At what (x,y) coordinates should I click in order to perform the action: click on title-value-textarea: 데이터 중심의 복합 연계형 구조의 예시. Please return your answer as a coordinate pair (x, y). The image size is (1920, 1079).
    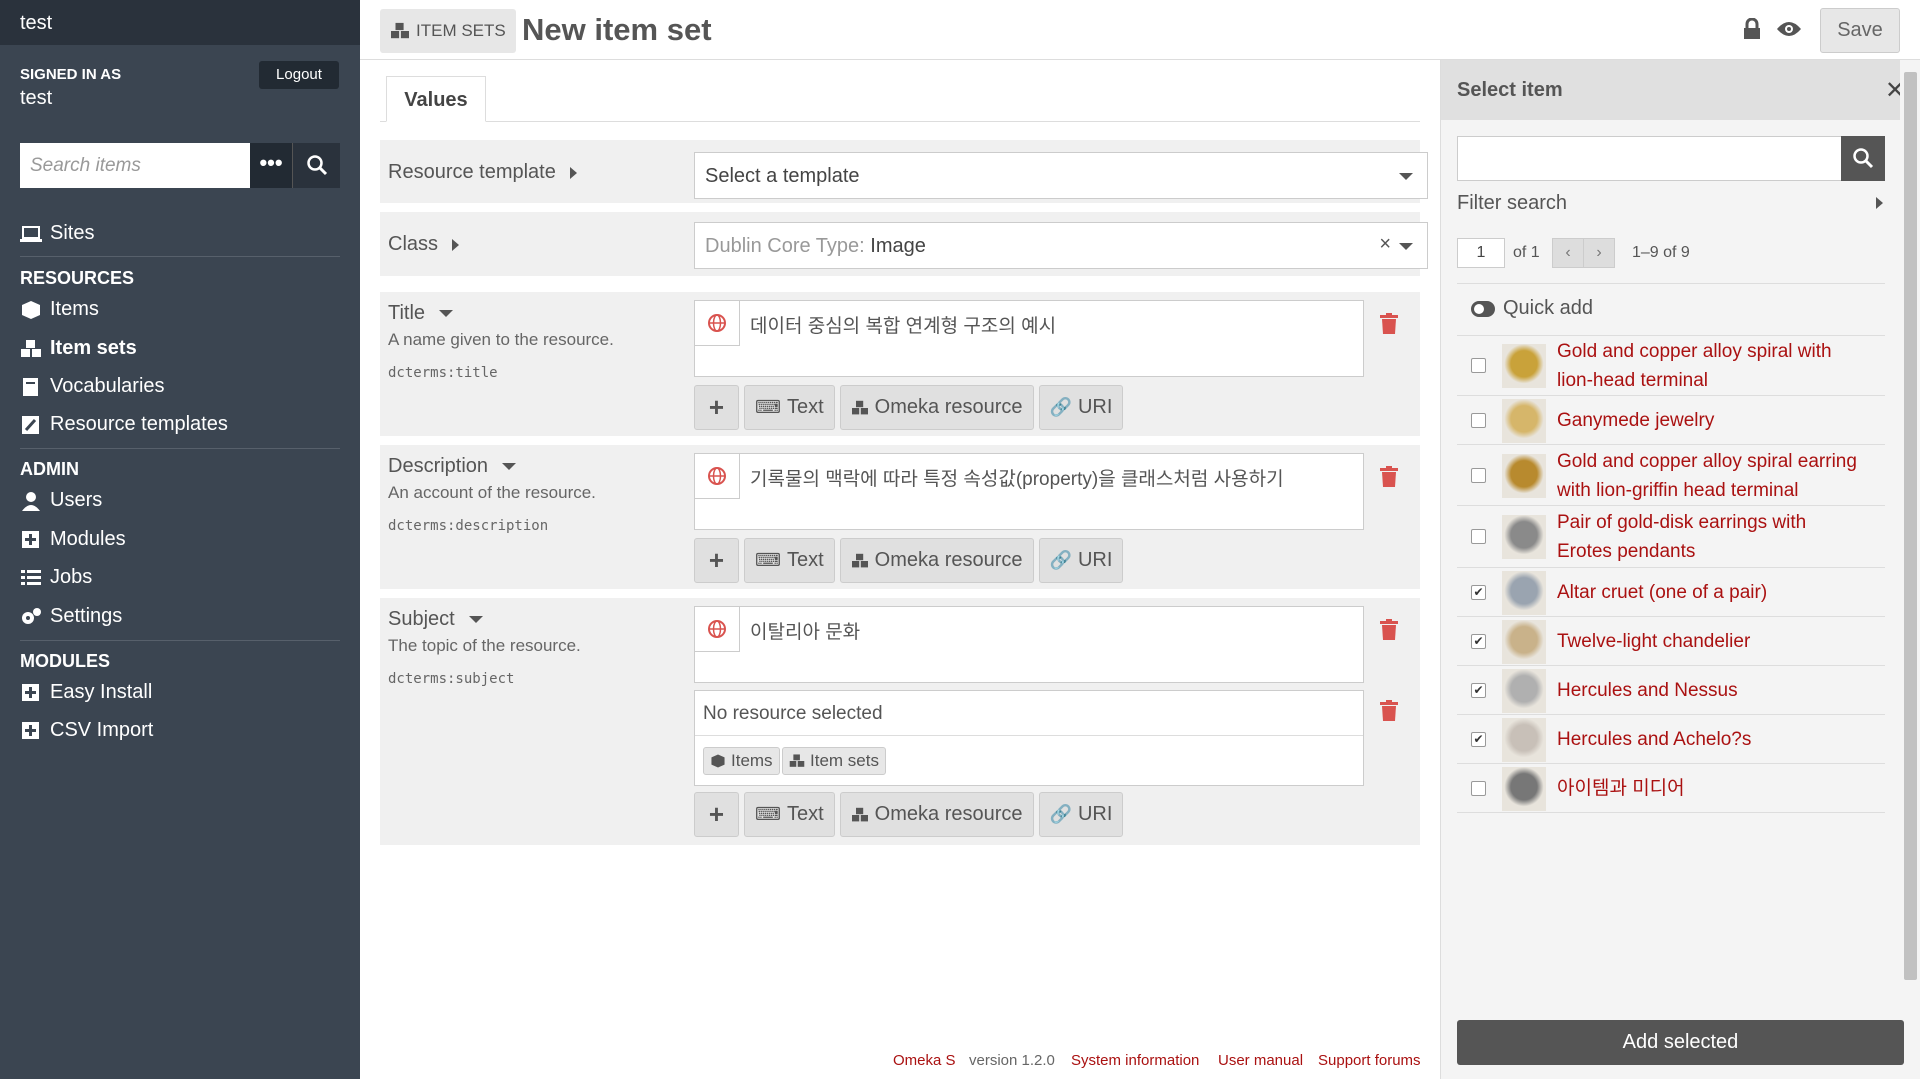
    Looking at the image, I should click on (1029, 338).